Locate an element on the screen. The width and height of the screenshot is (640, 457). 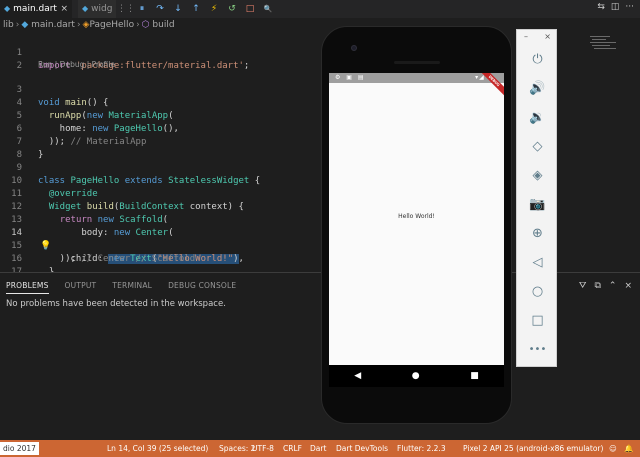
breadcrumb: lib › ◆ main.dart › ◈PageHello › ⬡ build is located at coordinates (89, 25).